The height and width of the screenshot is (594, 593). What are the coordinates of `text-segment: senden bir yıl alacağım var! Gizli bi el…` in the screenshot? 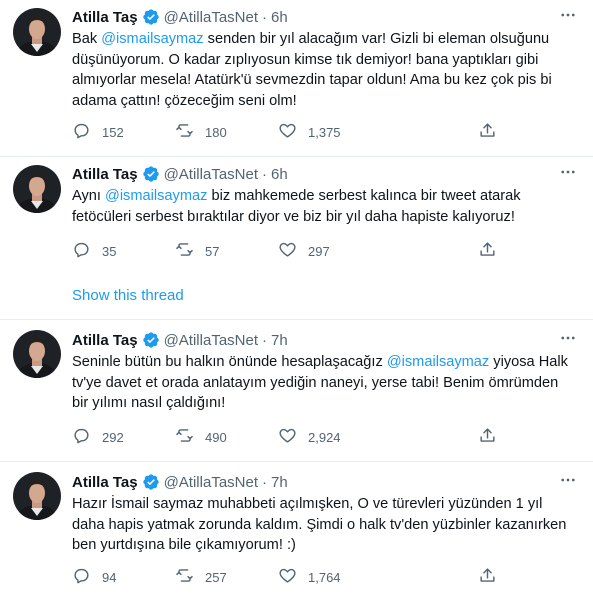 It's located at (376, 39).